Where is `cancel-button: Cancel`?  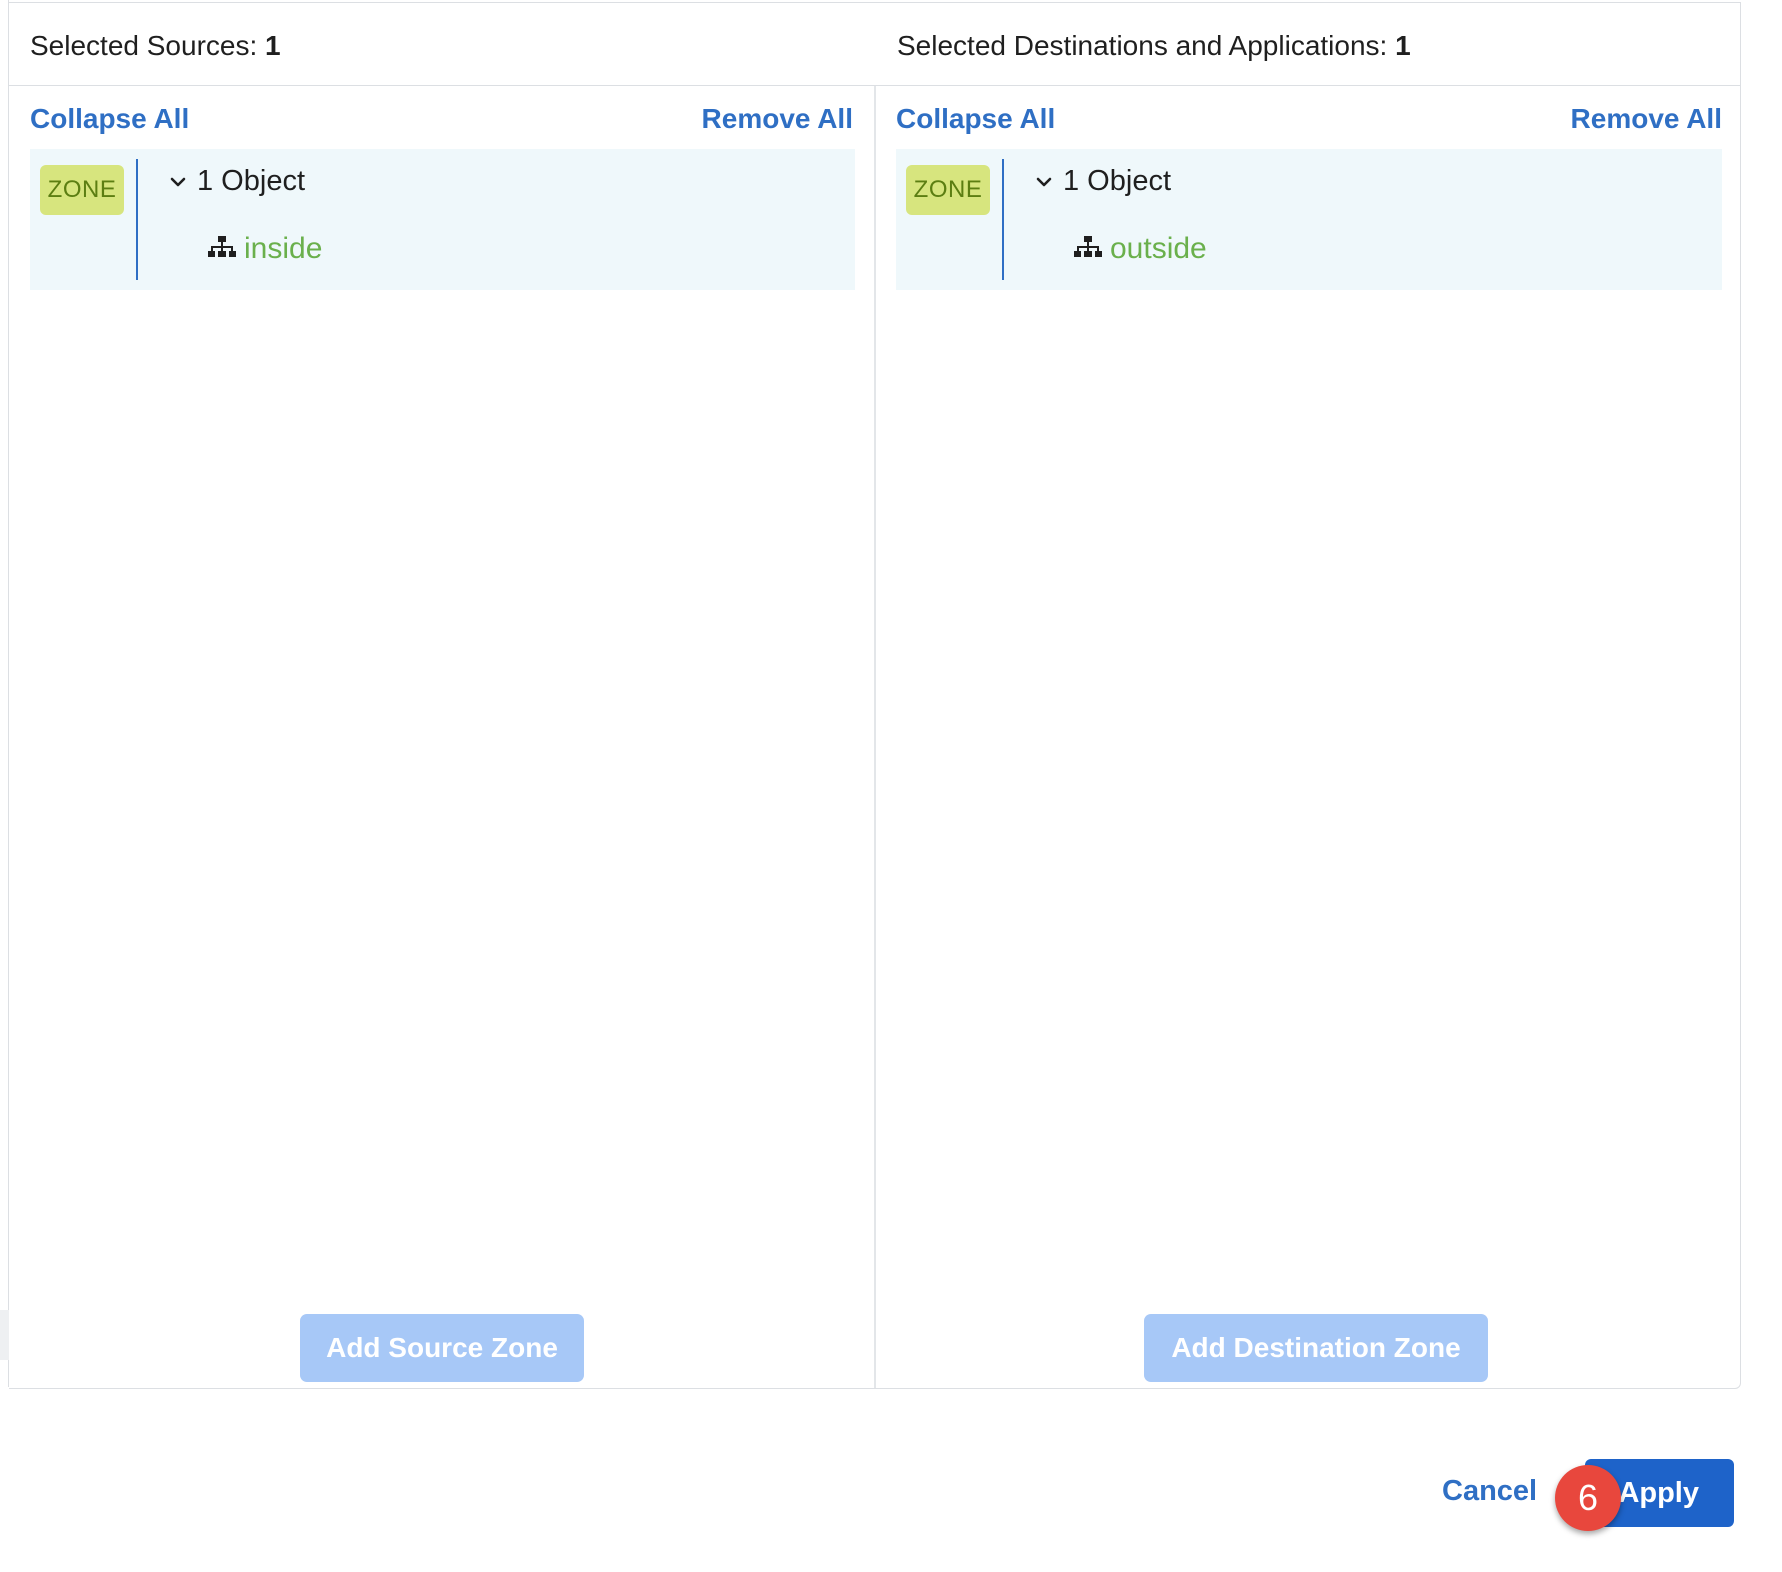 cancel-button: Cancel is located at coordinates (1489, 1491).